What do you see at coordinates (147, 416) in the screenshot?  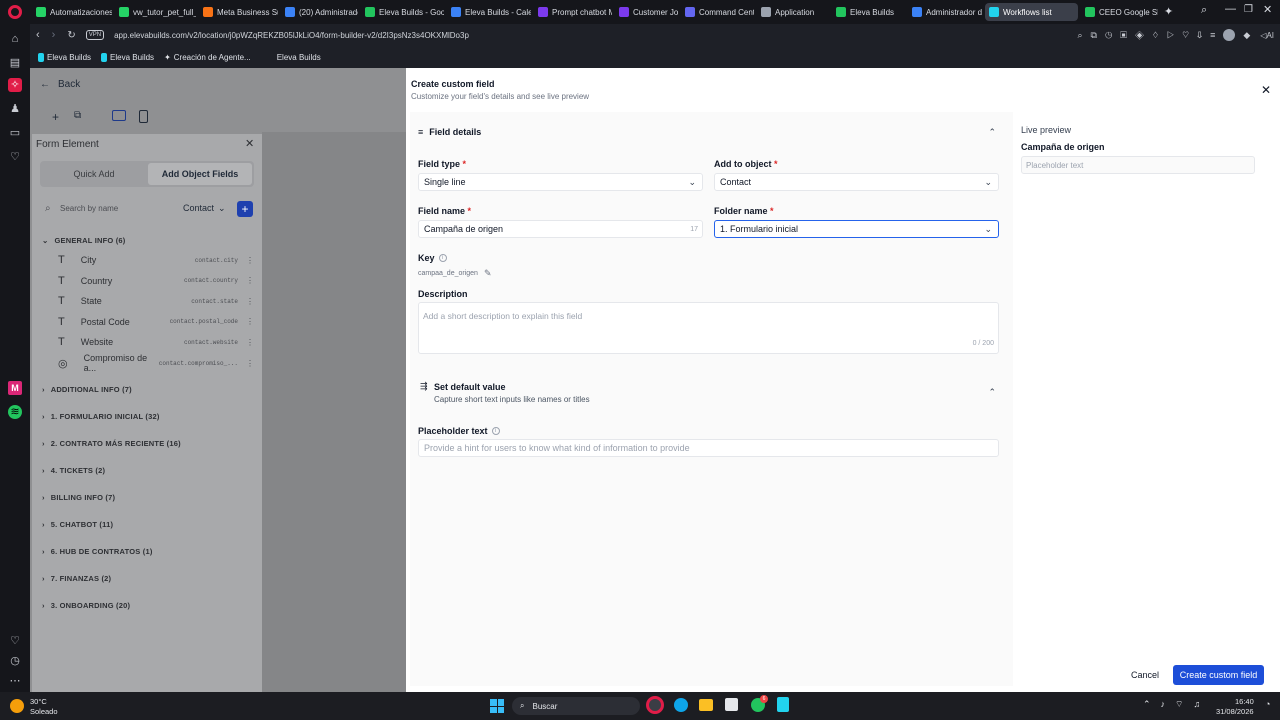 I see `field-group: › 1. FORMULARIO INICIAL (32)` at bounding box center [147, 416].